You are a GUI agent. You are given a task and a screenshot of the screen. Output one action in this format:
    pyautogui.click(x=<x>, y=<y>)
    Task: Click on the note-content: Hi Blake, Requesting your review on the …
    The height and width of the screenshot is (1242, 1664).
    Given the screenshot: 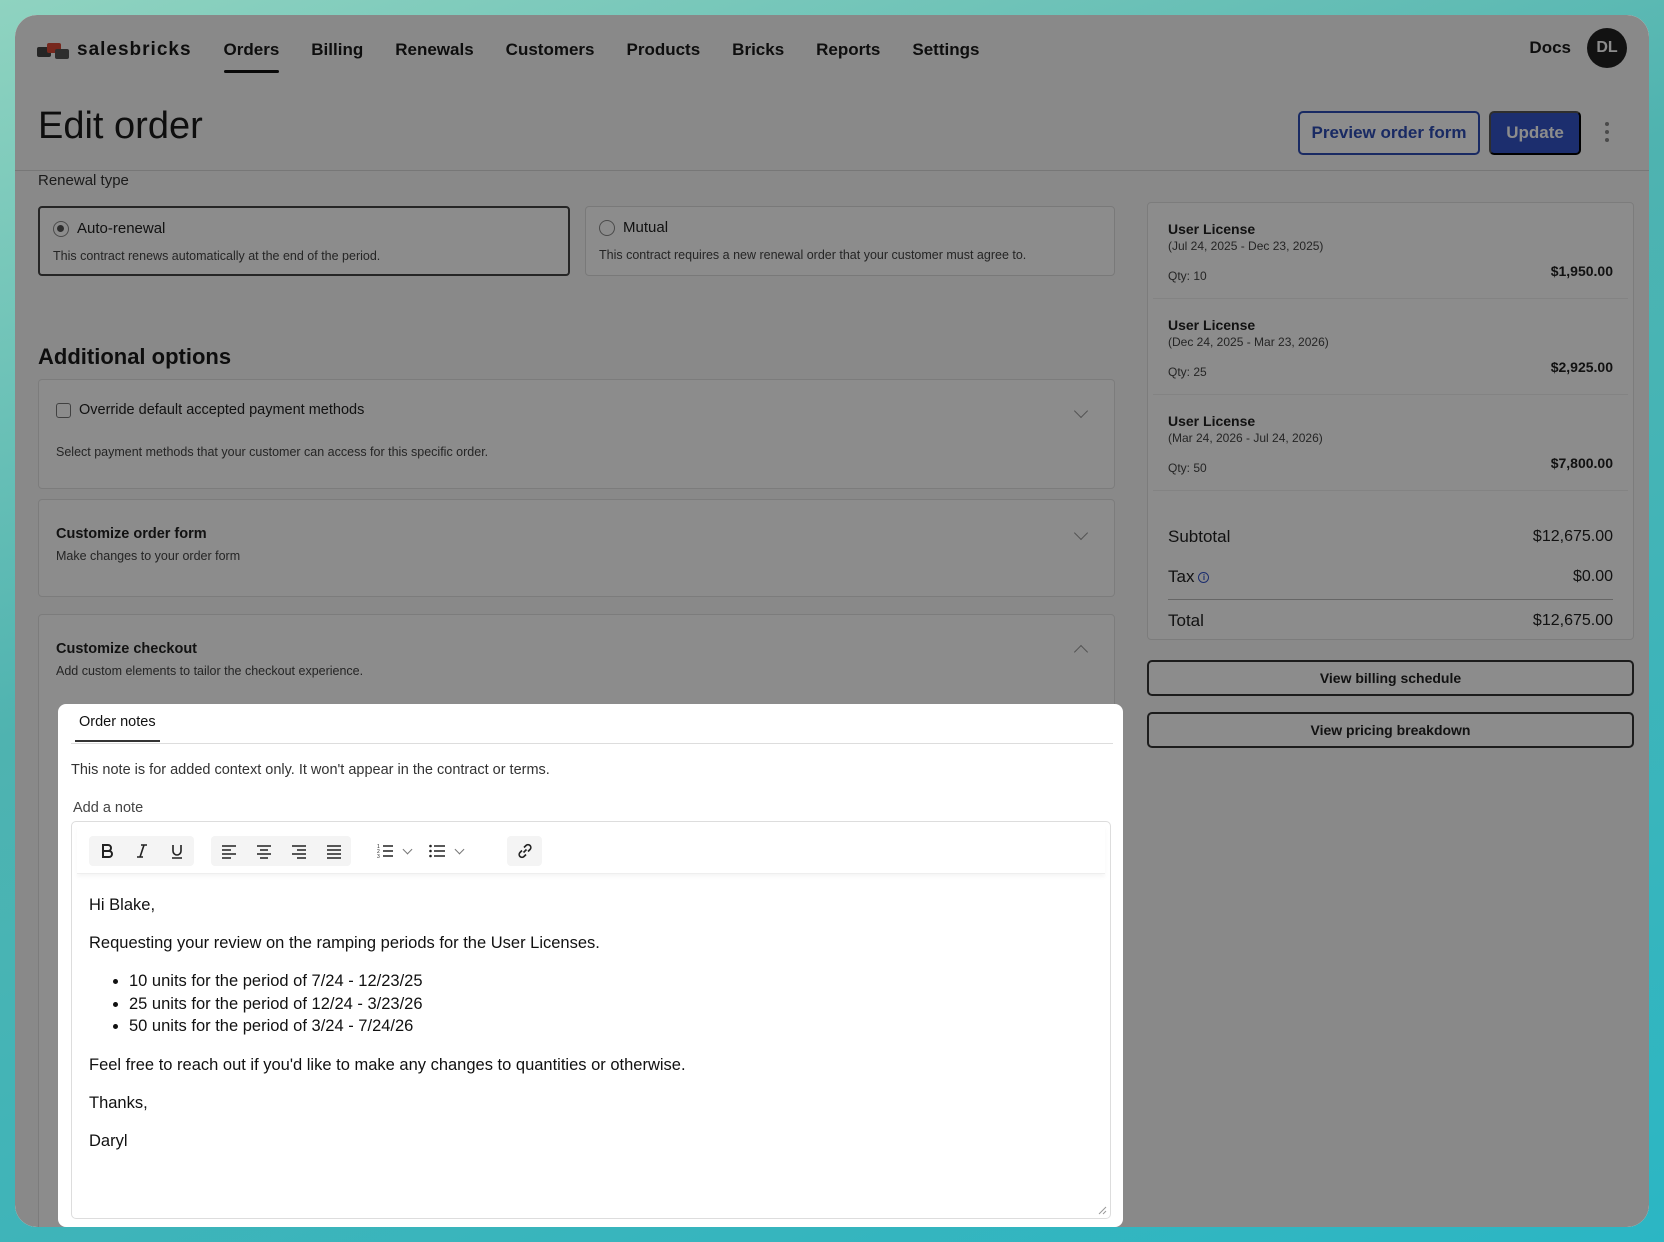 What is the action you would take?
    pyautogui.click(x=589, y=1031)
    